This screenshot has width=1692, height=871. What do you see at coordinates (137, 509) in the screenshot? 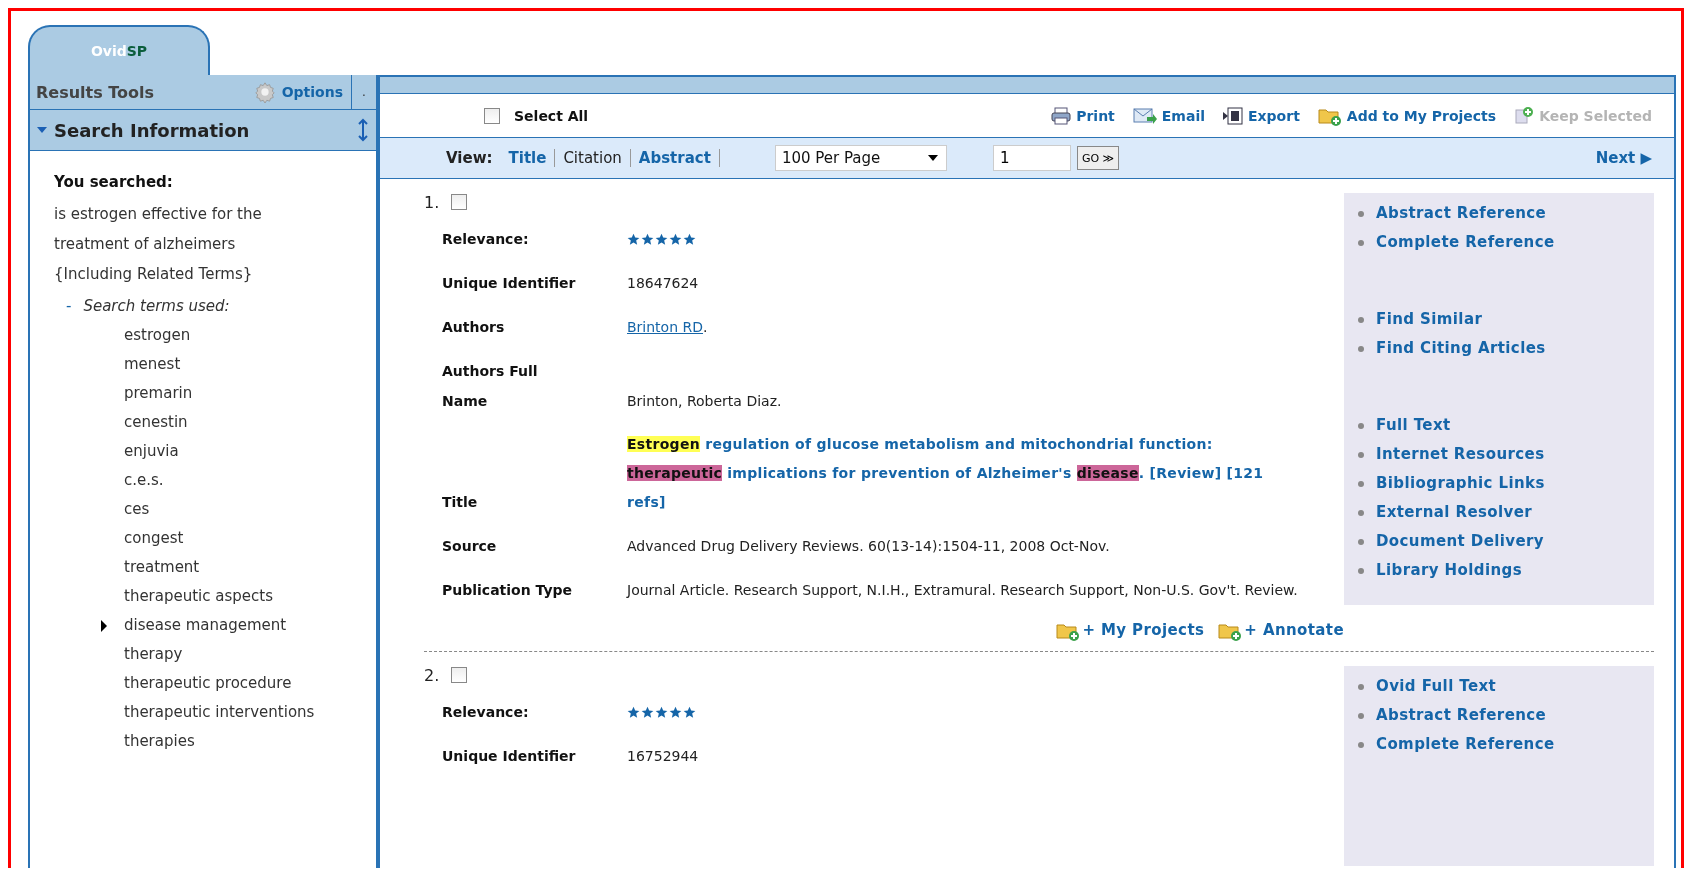
I see `search-term: ces` at bounding box center [137, 509].